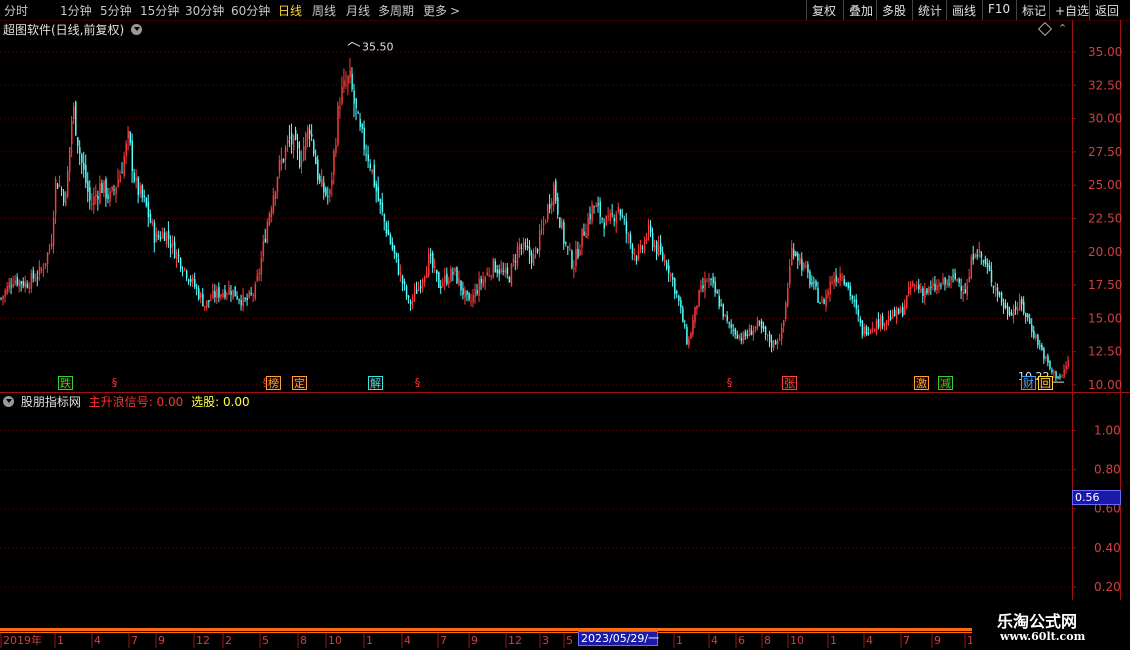 The width and height of the screenshot is (1130, 650). Describe the element at coordinates (16, 10) in the screenshot. I see `period-tab-intraday: 分时` at that location.